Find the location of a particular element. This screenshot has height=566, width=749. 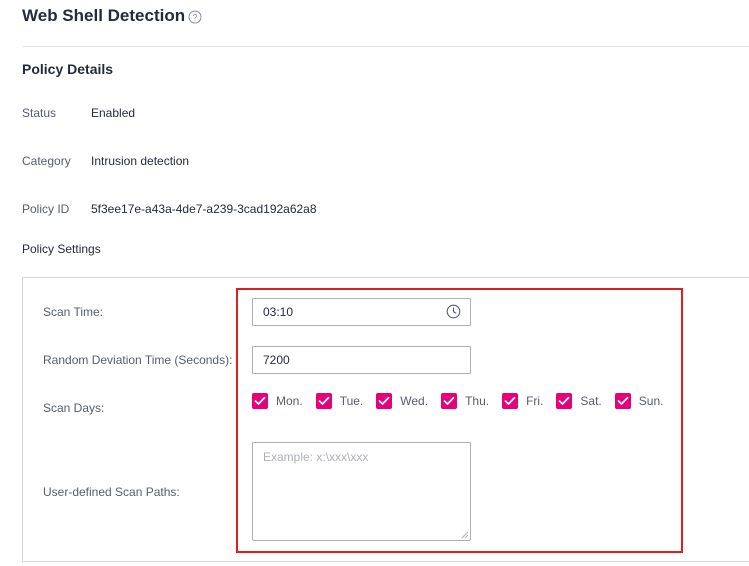

question-circle-icon: ? is located at coordinates (195, 17).